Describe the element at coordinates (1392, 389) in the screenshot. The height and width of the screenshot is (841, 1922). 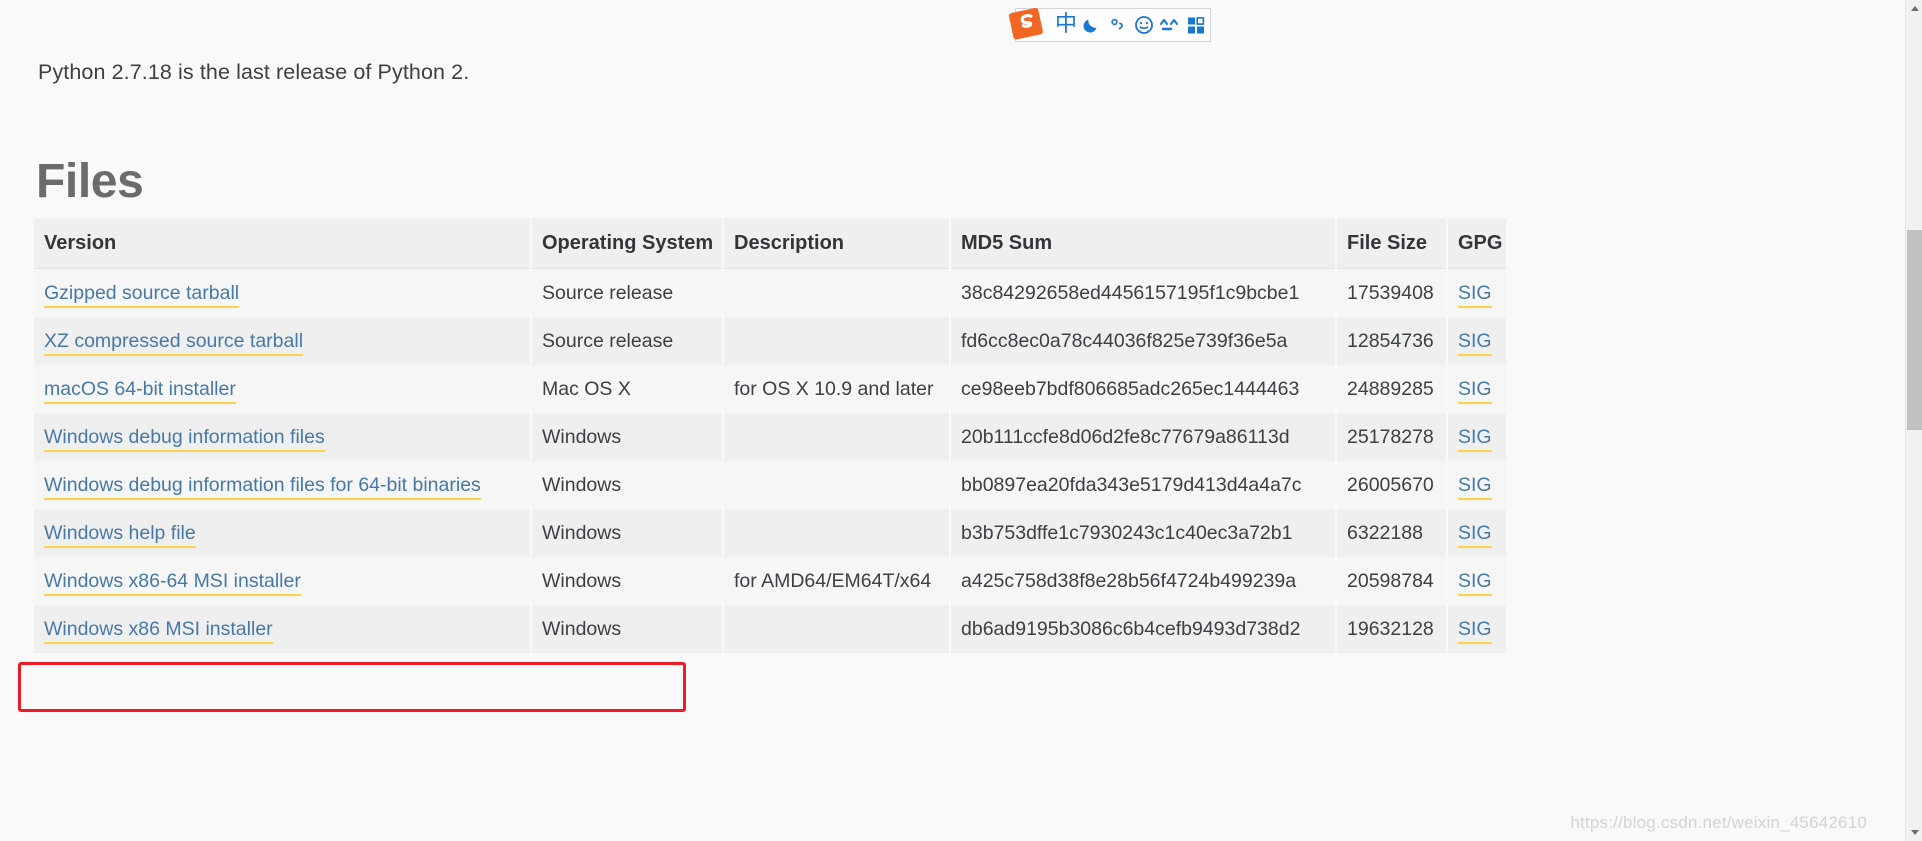
I see `cell-file-size: 24889285` at that location.